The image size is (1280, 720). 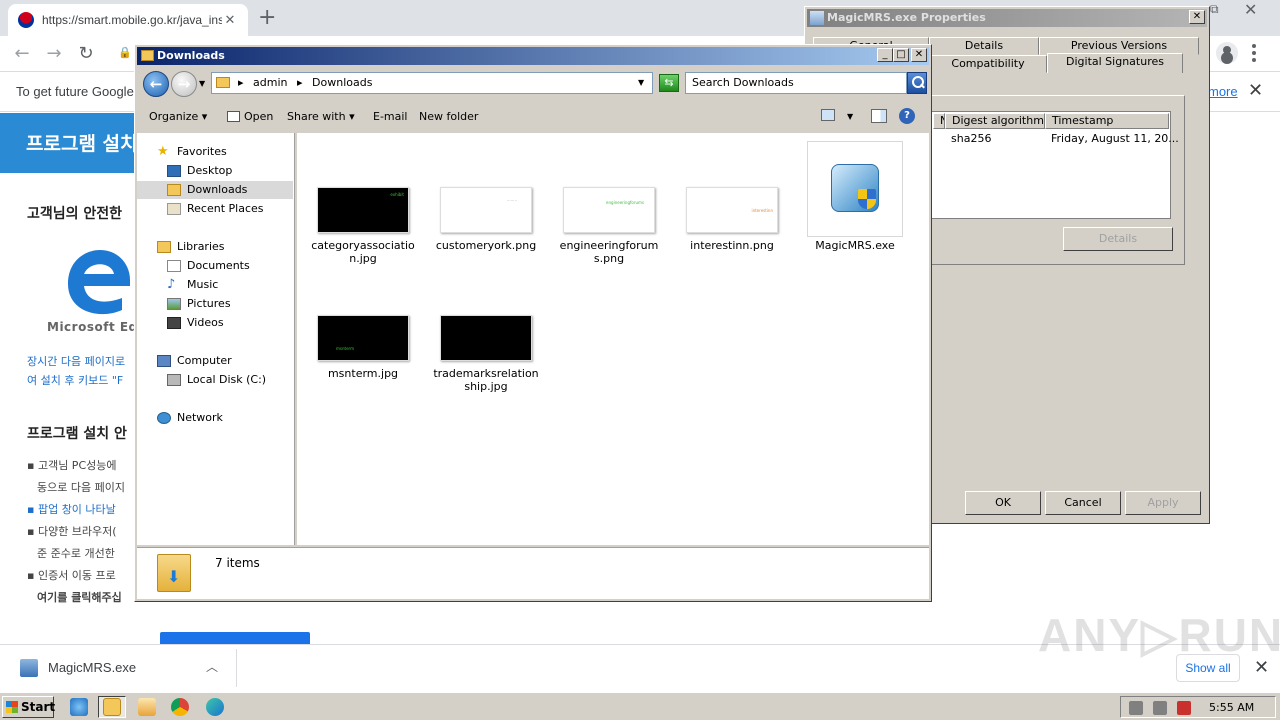 What do you see at coordinates (212, 666) in the screenshot?
I see `chevron-up-icon: ︿` at bounding box center [212, 666].